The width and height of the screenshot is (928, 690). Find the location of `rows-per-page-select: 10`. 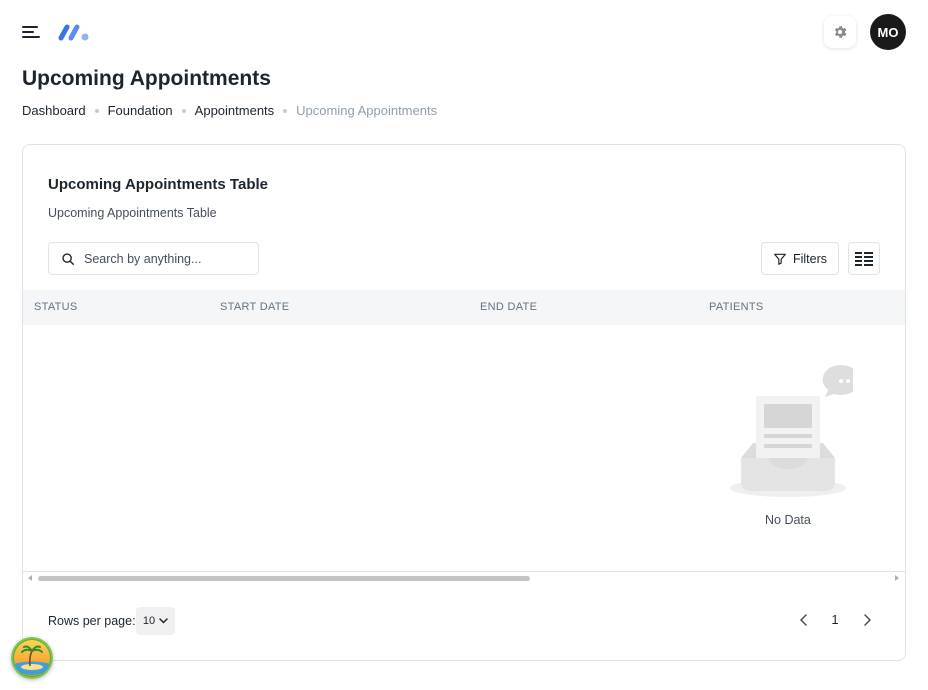

rows-per-page-select: 10 is located at coordinates (155, 621).